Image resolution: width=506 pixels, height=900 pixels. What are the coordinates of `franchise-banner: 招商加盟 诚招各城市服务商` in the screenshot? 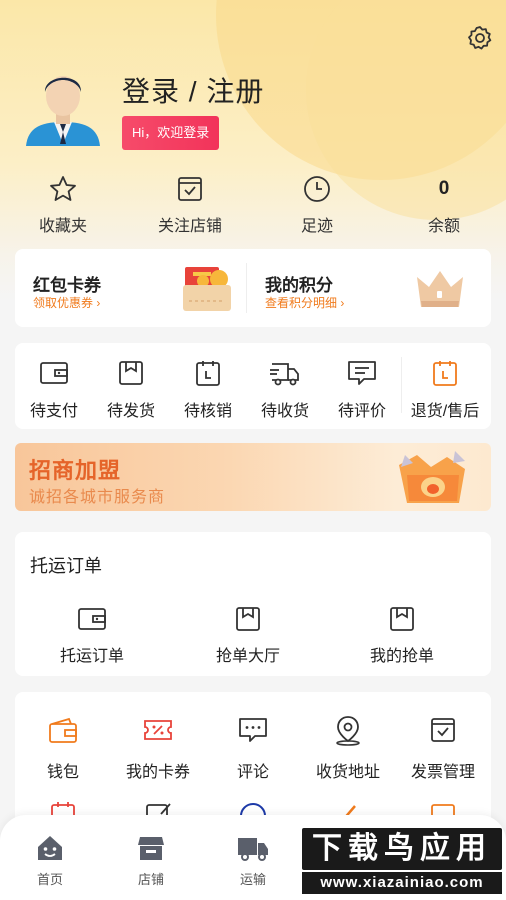 It's located at (253, 477).